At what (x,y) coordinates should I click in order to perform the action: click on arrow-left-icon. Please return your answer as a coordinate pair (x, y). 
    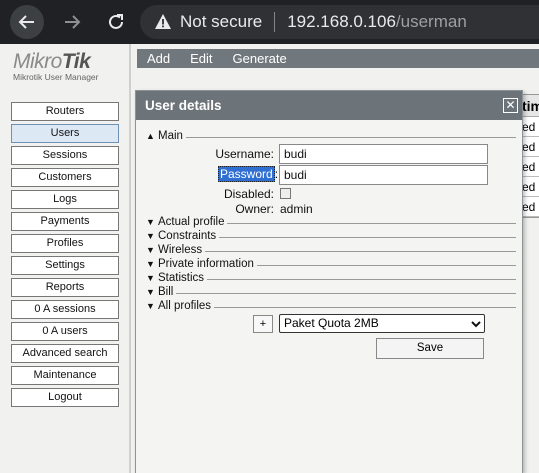
    Looking at the image, I should click on (26, 22).